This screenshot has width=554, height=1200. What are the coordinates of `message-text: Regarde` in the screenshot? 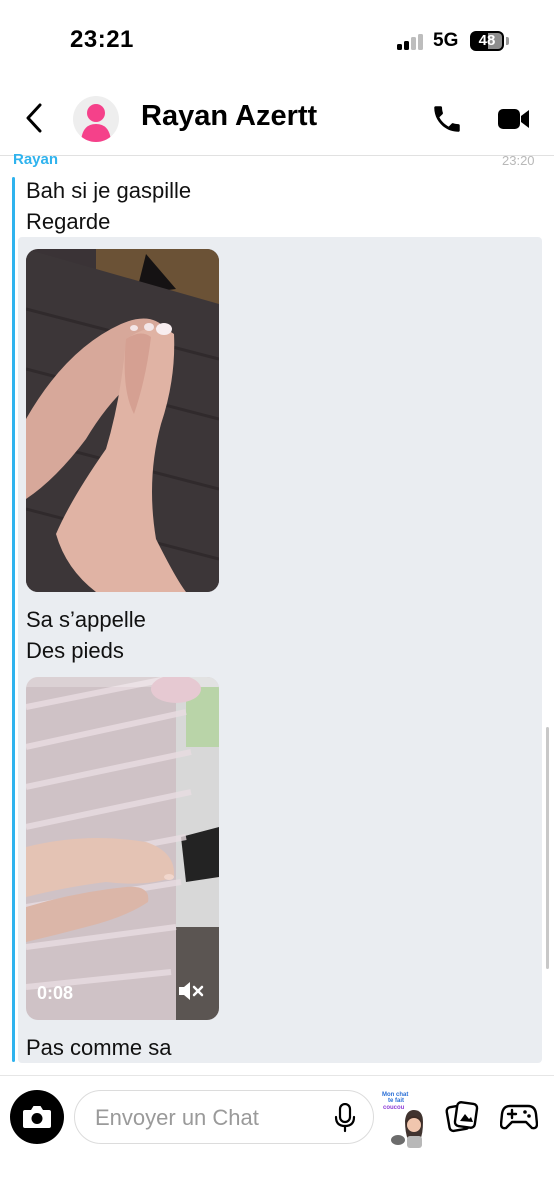 It's located at (68, 222).